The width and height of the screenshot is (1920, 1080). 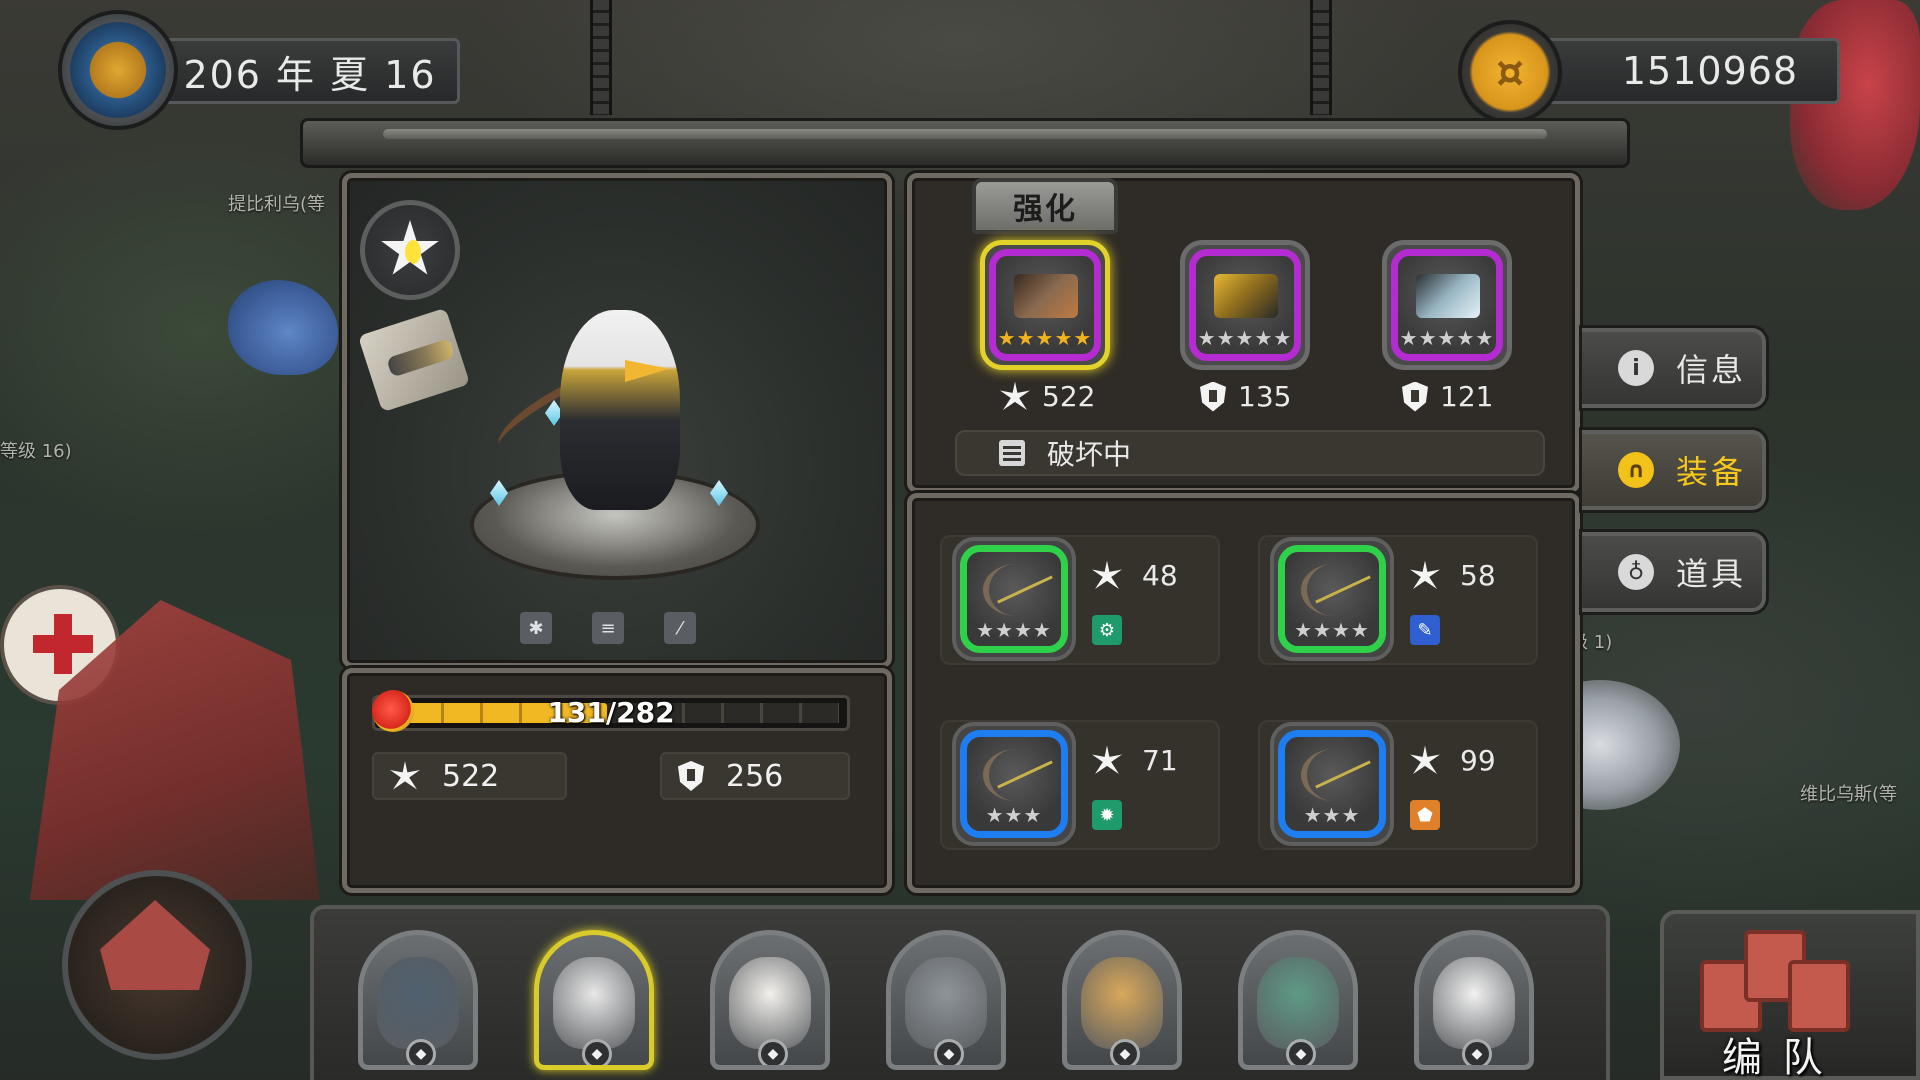 What do you see at coordinates (1265, 396) in the screenshot?
I see `armor-stat-value: 135` at bounding box center [1265, 396].